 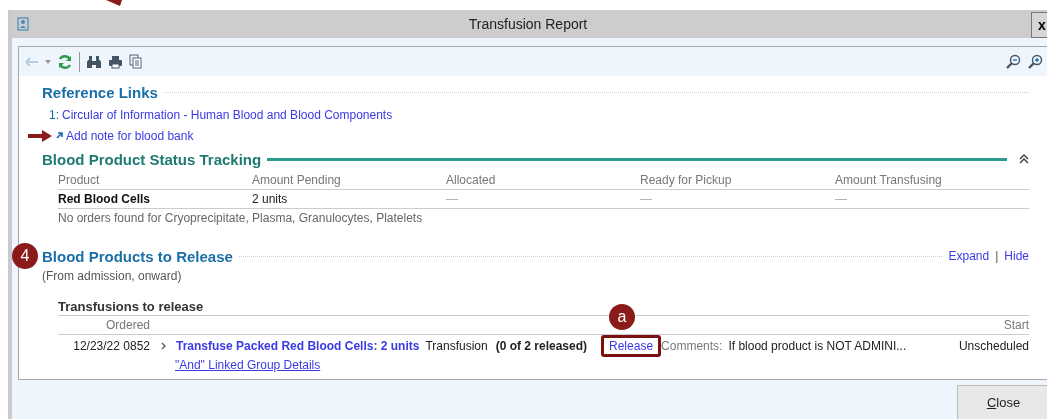 What do you see at coordinates (155, 199) in the screenshot?
I see `table-cell: Red Blood Cells` at bounding box center [155, 199].